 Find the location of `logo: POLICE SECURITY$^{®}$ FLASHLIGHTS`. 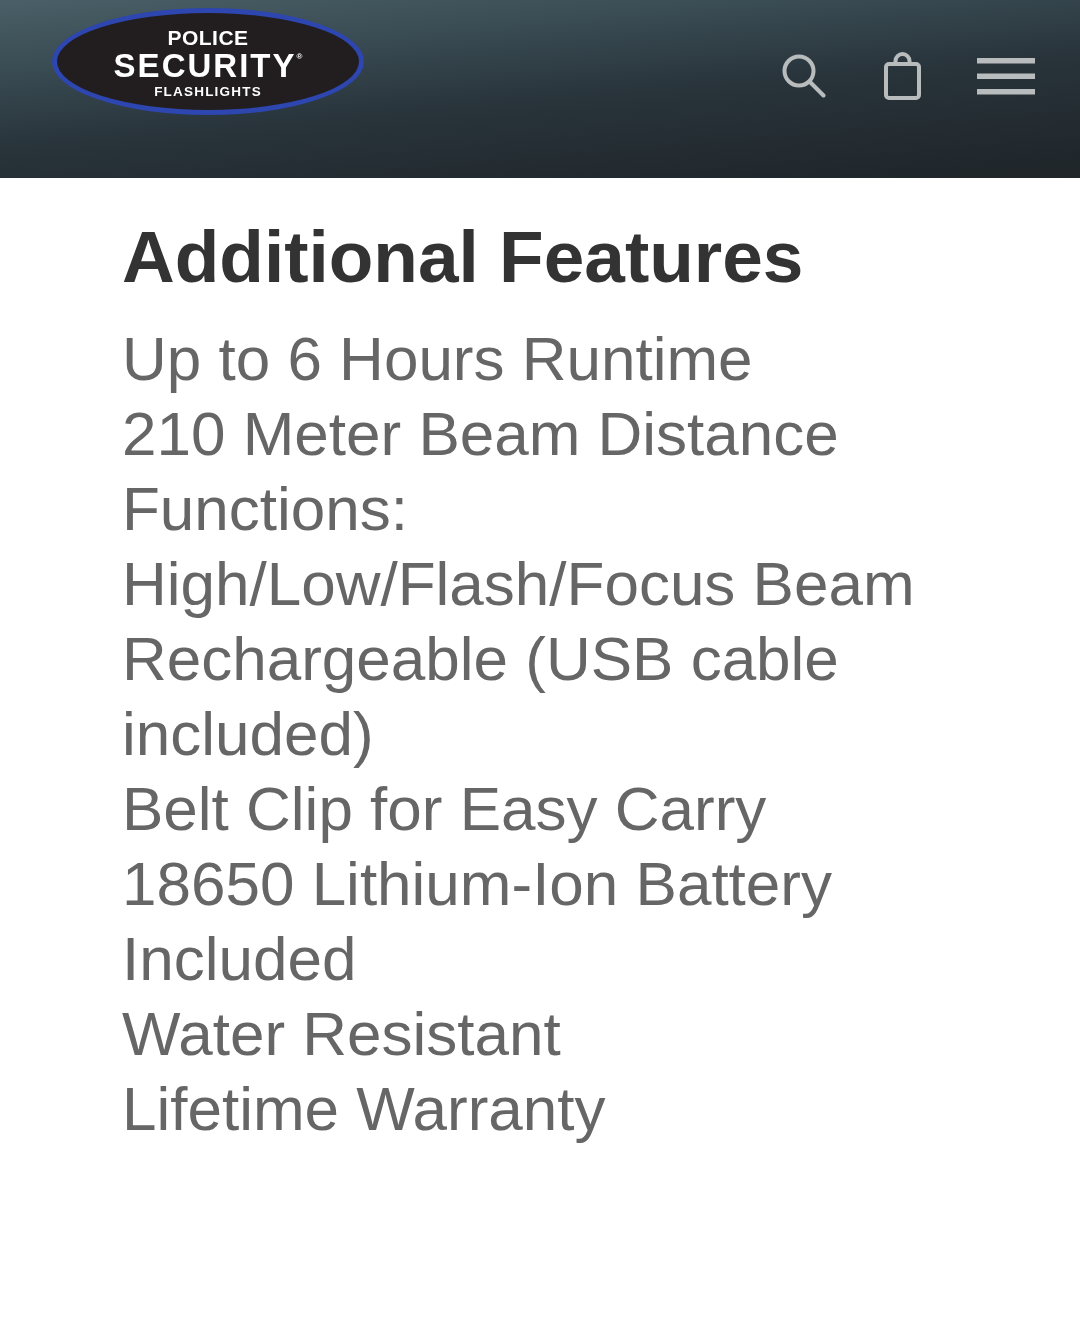

logo: POLICE SECURITY$^{®}$ FLASHLIGHTS is located at coordinates (208, 61).